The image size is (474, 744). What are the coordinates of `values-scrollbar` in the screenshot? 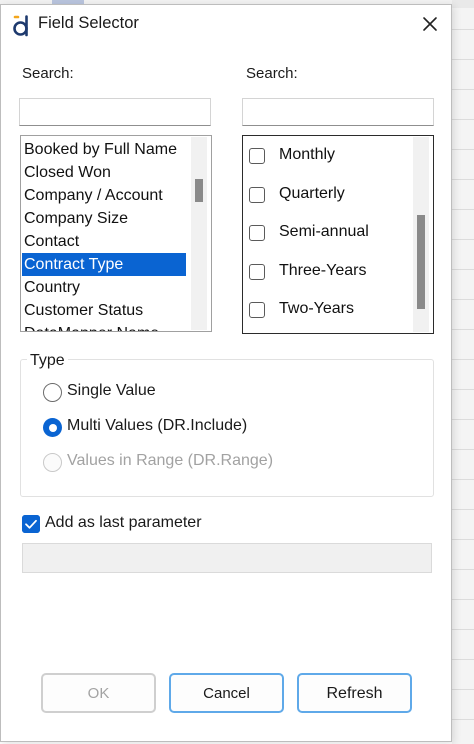 It's located at (421, 234).